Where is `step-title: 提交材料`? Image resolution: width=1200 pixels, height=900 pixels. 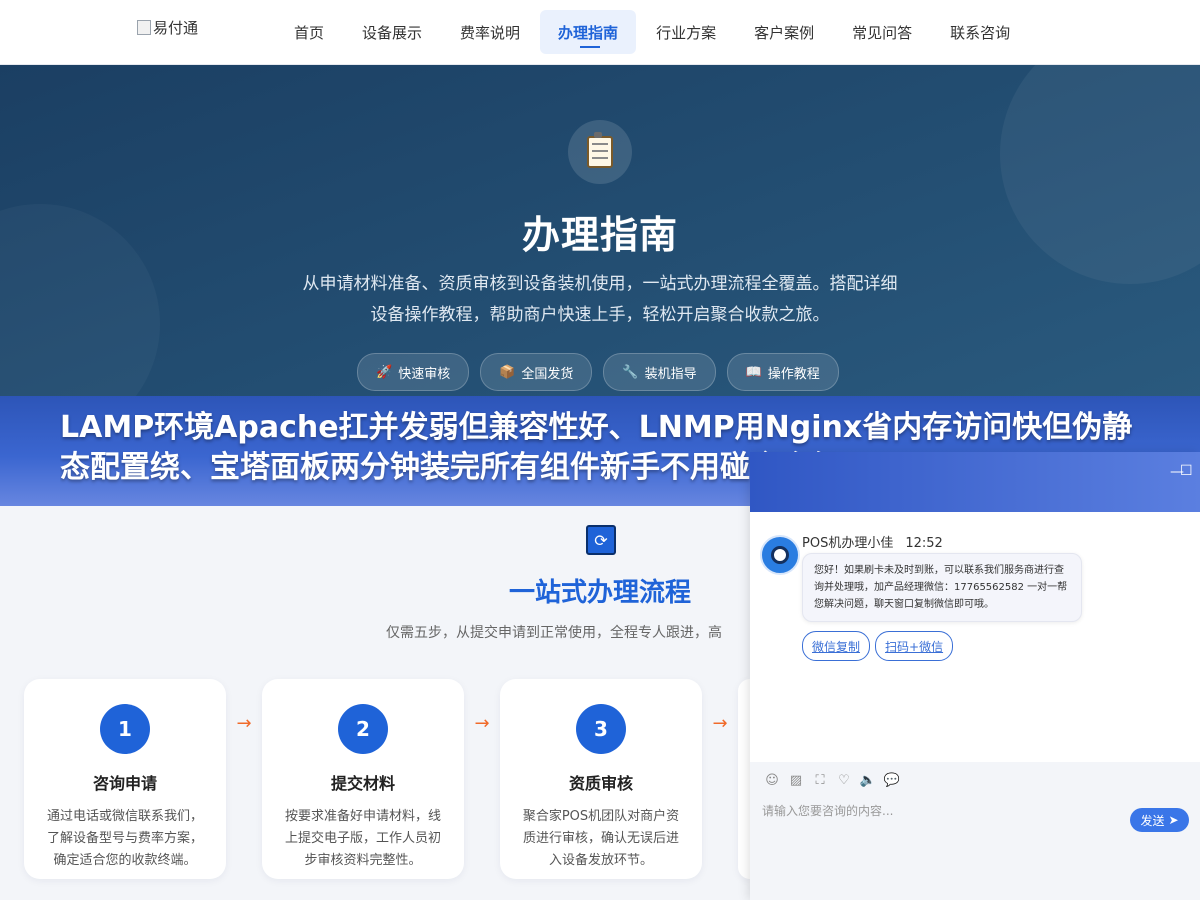
step-title: 提交材料 is located at coordinates (362, 783).